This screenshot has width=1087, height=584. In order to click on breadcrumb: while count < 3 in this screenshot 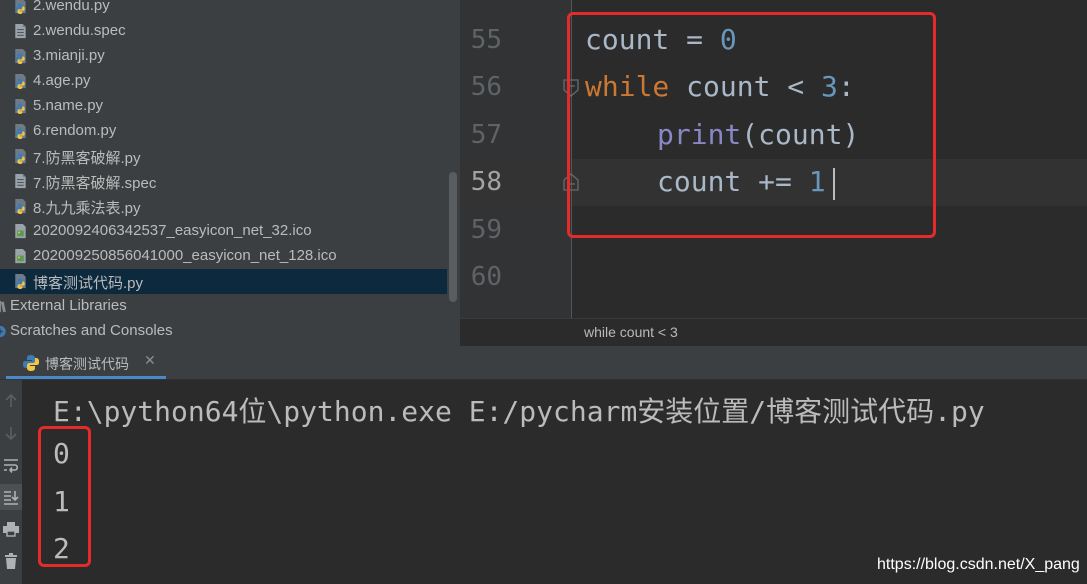, I will do `click(631, 332)`.